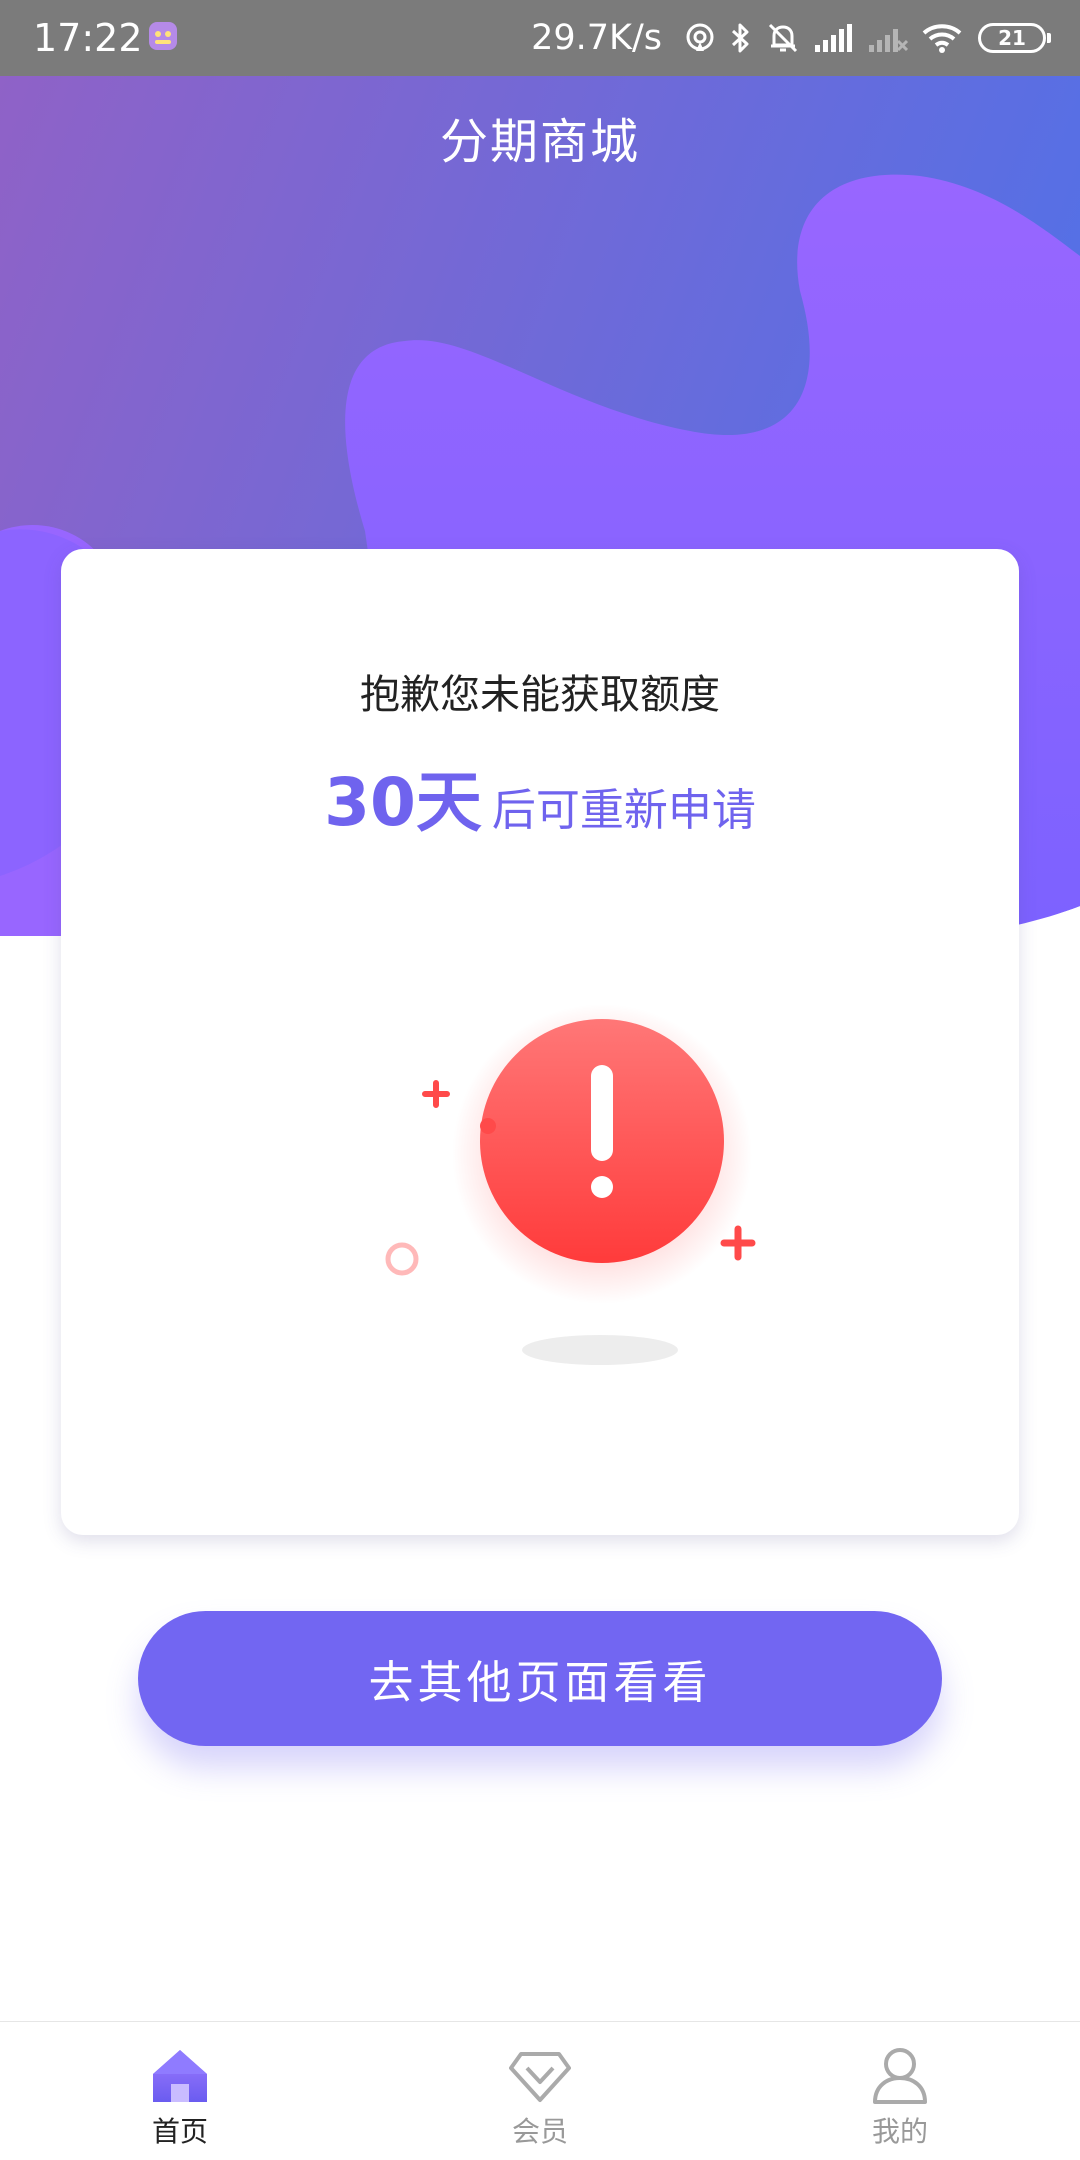 The height and width of the screenshot is (2160, 1080). What do you see at coordinates (942, 38) in the screenshot?
I see `wifi-icon` at bounding box center [942, 38].